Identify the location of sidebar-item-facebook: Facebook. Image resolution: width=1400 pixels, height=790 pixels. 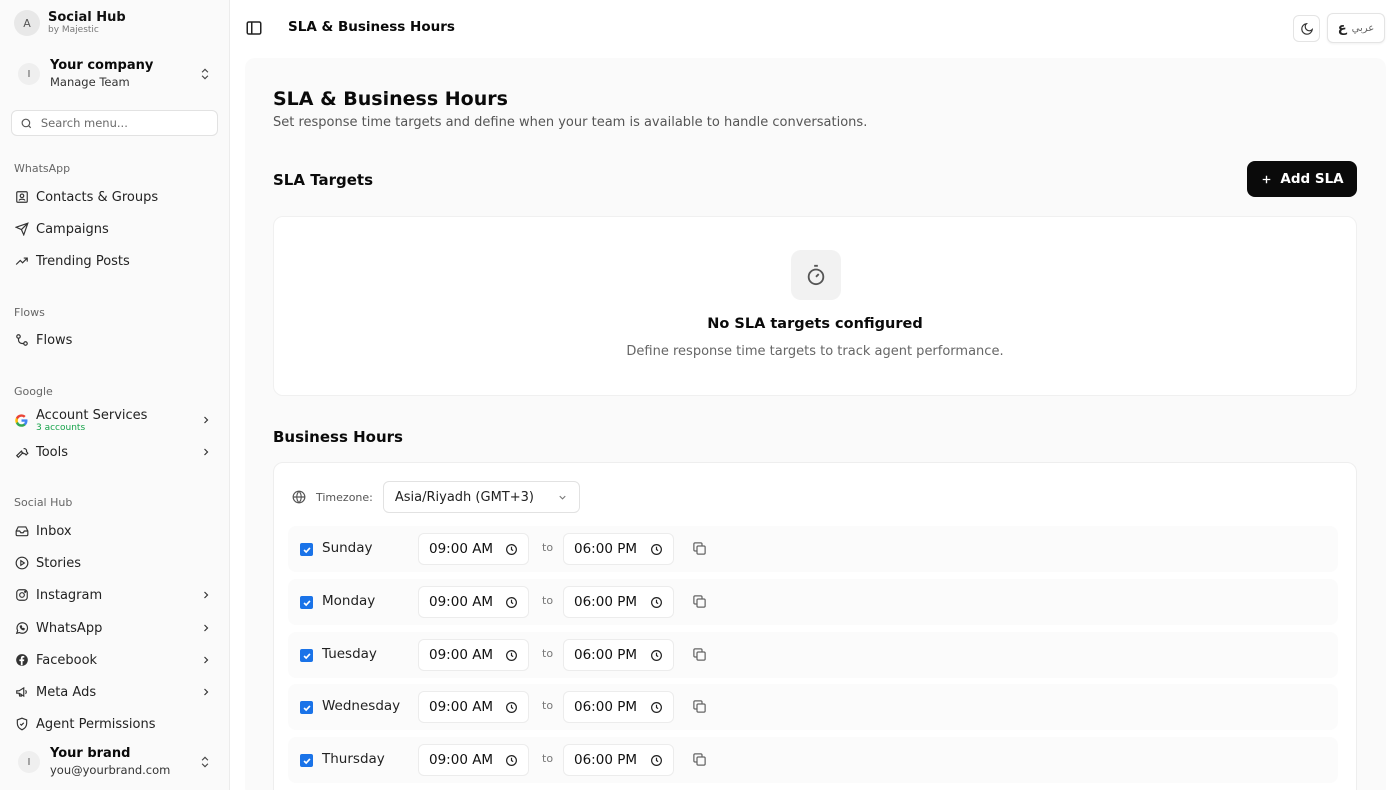
(115, 660).